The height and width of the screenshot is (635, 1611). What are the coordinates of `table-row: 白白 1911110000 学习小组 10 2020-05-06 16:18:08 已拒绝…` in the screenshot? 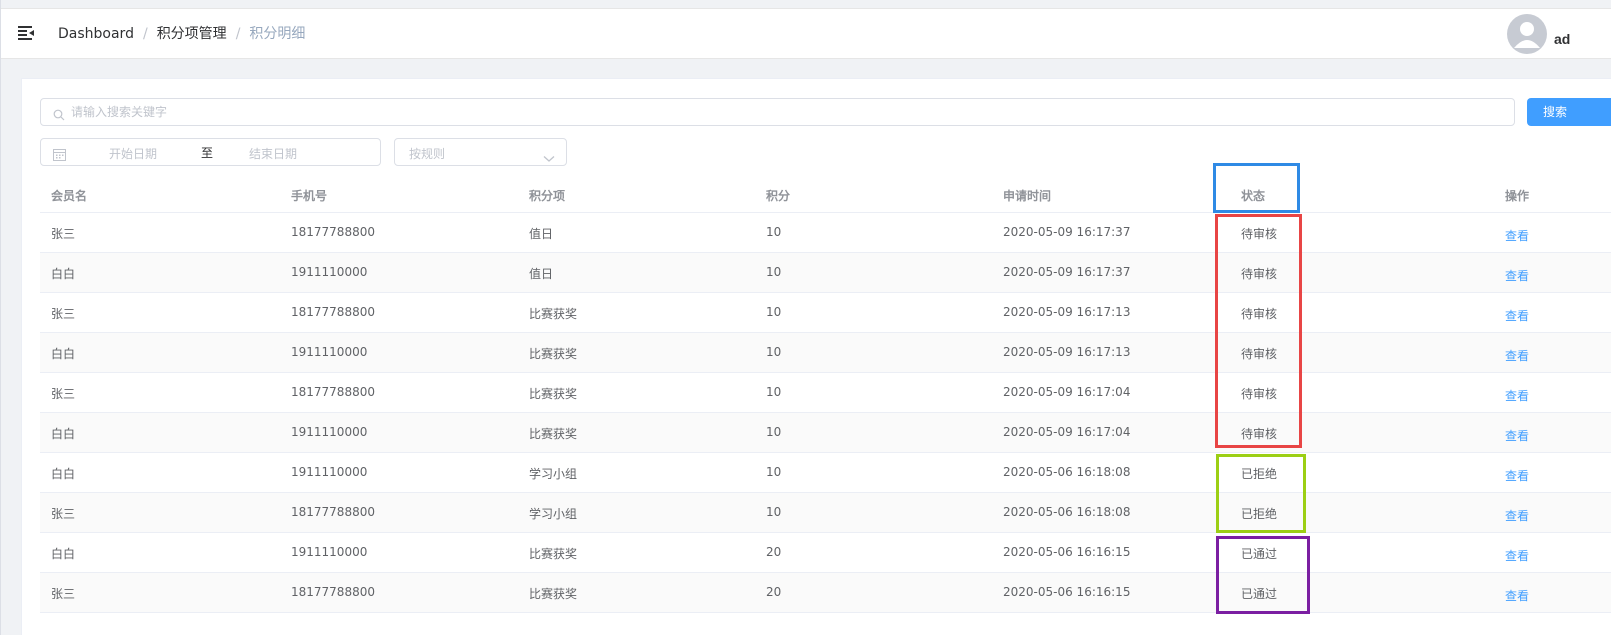 It's located at (825, 473).